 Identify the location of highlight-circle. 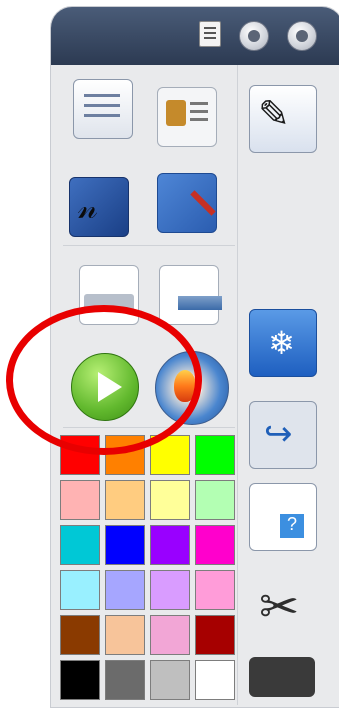
(104, 380).